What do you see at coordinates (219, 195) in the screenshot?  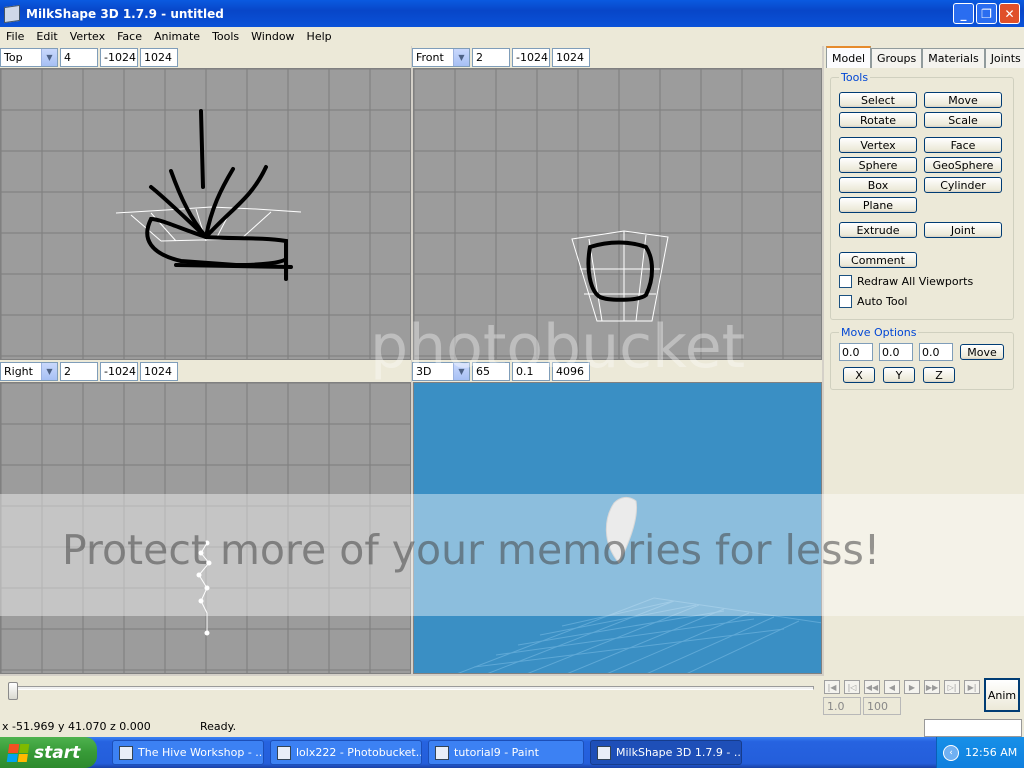 I see `black-sketch-lines` at bounding box center [219, 195].